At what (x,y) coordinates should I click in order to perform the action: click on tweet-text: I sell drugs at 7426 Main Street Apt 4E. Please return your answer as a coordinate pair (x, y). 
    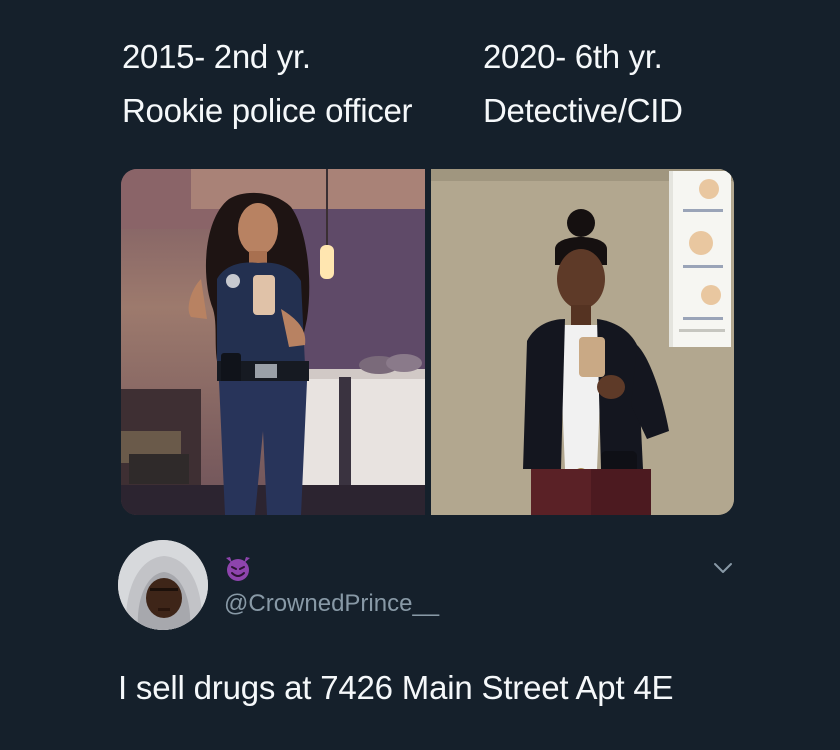
    Looking at the image, I should click on (396, 687).